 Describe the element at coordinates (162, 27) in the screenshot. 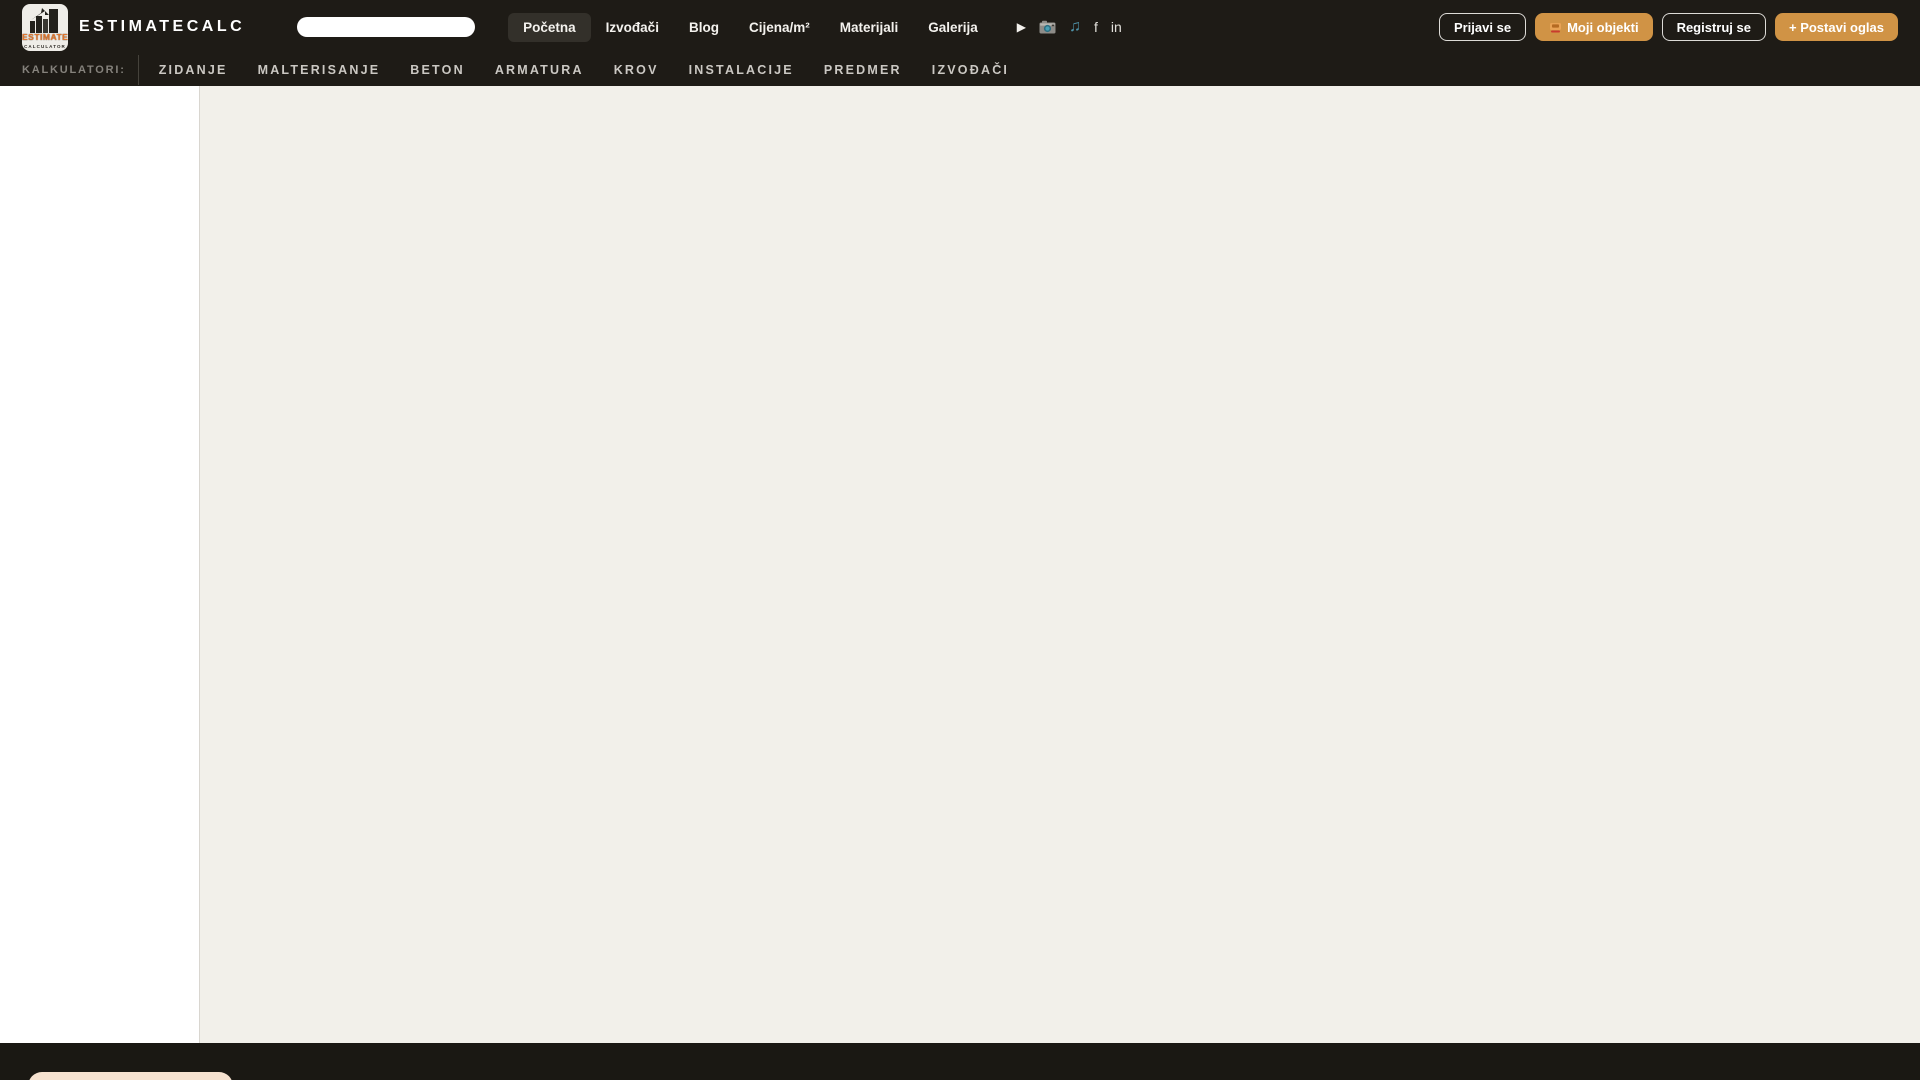

I see `brand-name: ESTIMATECALC` at that location.